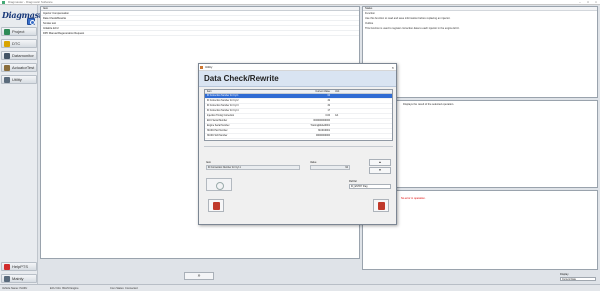 The width and height of the screenshot is (600, 291). What do you see at coordinates (209, 162) in the screenshot?
I see `item-label: Item` at bounding box center [209, 162].